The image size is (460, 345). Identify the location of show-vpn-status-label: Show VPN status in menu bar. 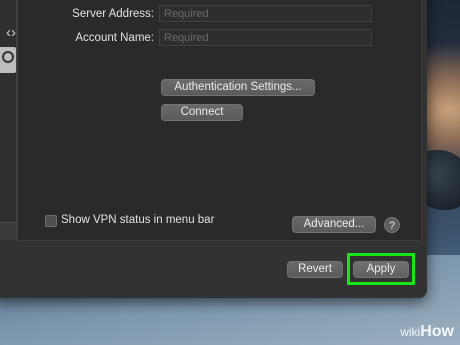
(138, 220).